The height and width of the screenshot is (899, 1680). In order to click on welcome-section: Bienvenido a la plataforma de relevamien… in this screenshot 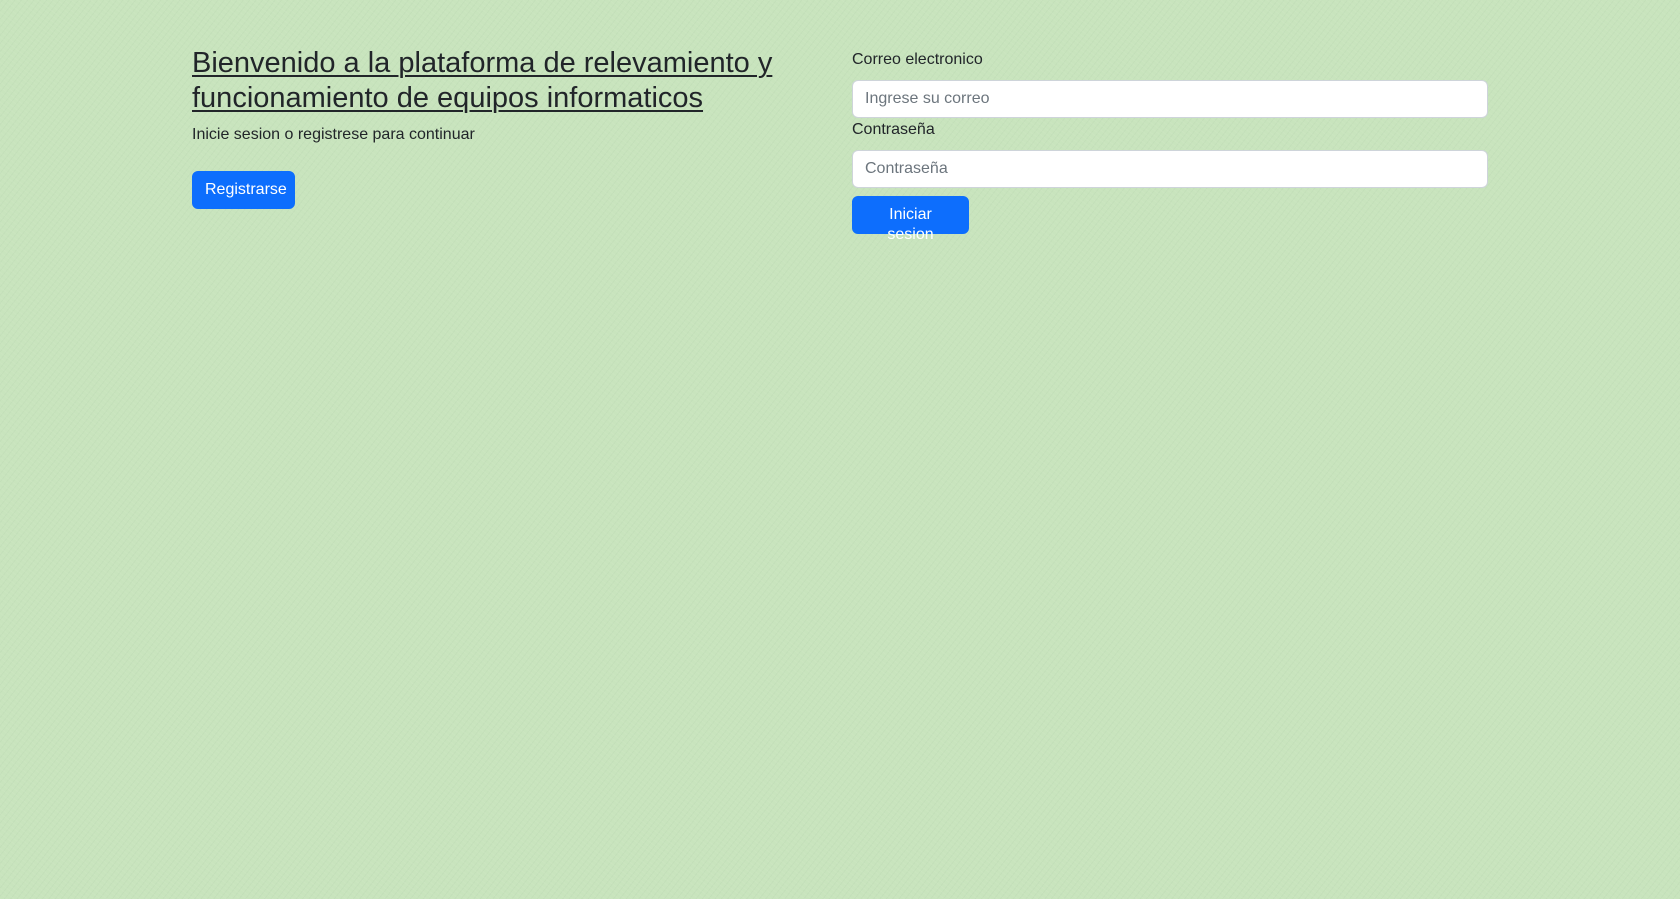, I will do `click(492, 95)`.